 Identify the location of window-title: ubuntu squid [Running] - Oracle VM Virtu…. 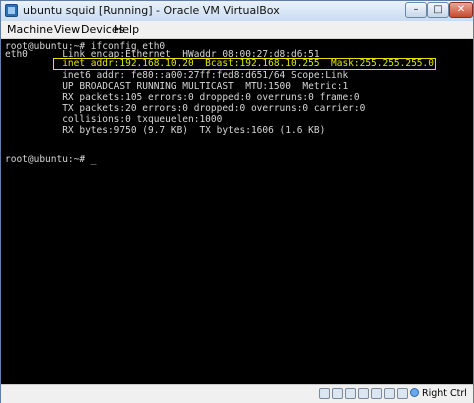
(151, 10).